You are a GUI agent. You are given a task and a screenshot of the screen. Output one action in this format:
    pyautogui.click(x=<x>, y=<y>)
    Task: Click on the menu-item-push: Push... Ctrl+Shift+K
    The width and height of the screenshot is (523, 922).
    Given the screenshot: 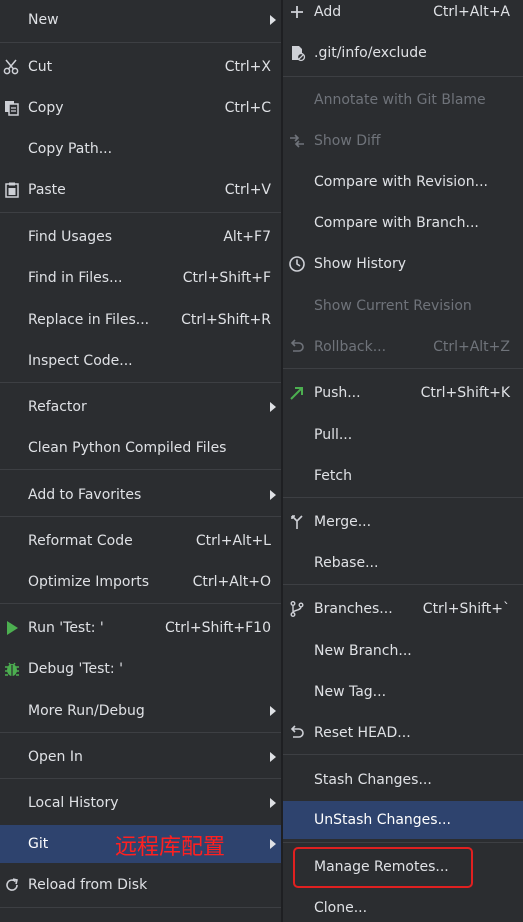 What is the action you would take?
    pyautogui.click(x=403, y=393)
    